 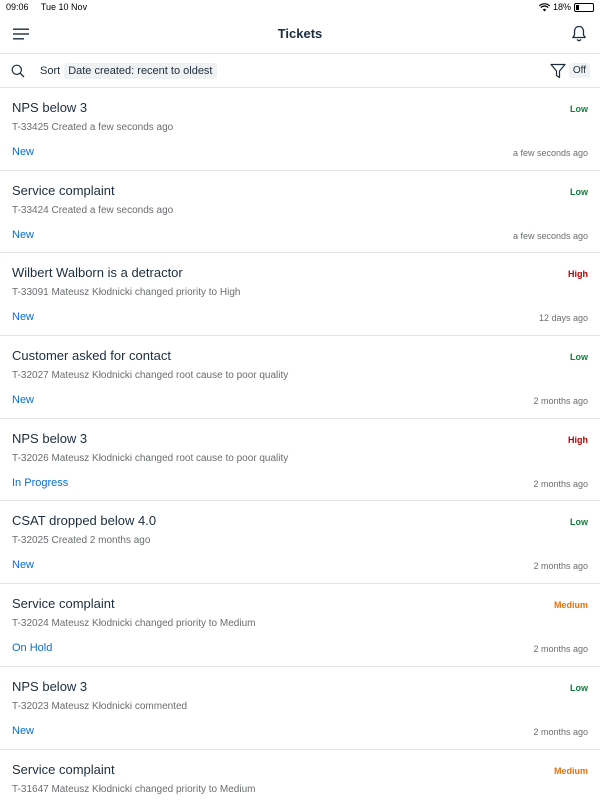 What do you see at coordinates (32, 648) in the screenshot?
I see `ticket-status: On Hold` at bounding box center [32, 648].